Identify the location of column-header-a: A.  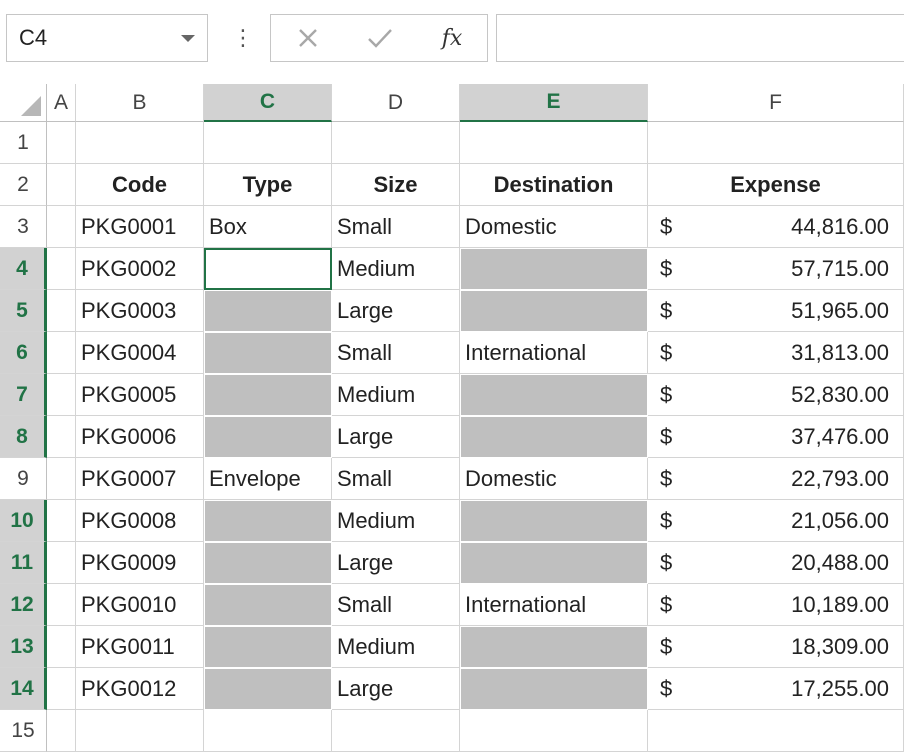
(61, 103).